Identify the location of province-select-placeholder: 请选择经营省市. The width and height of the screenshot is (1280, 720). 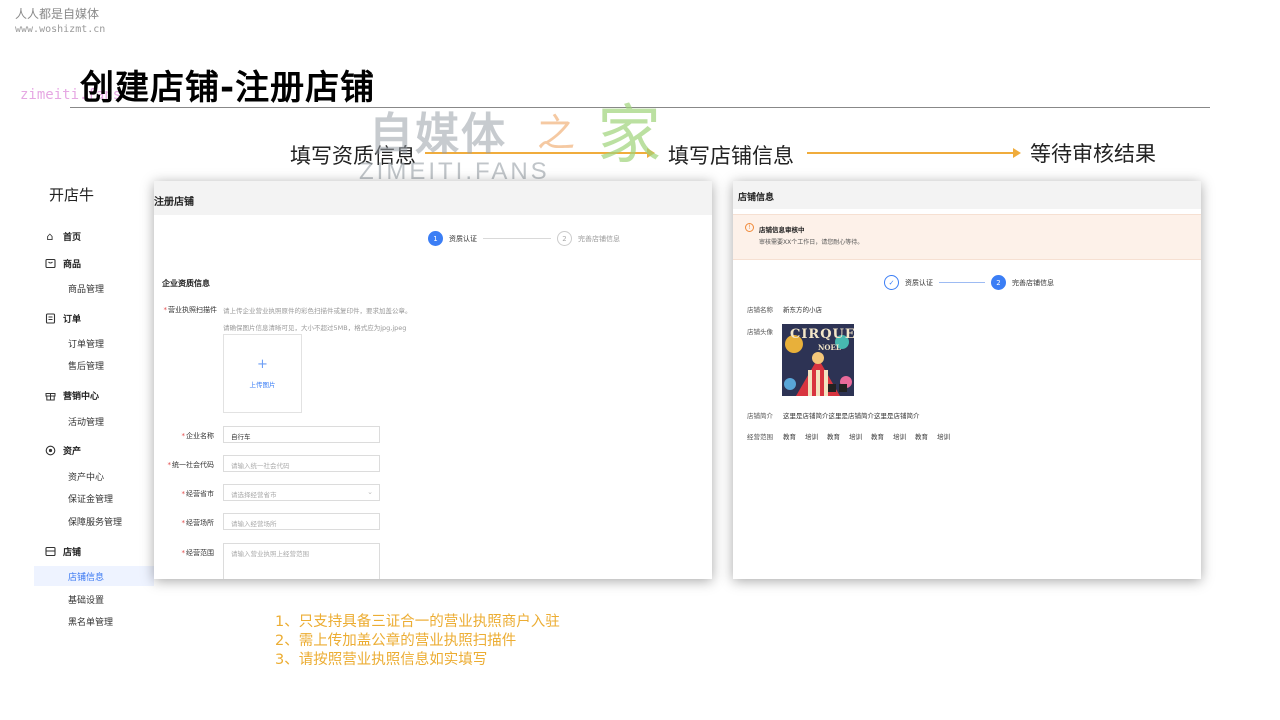
(254, 495).